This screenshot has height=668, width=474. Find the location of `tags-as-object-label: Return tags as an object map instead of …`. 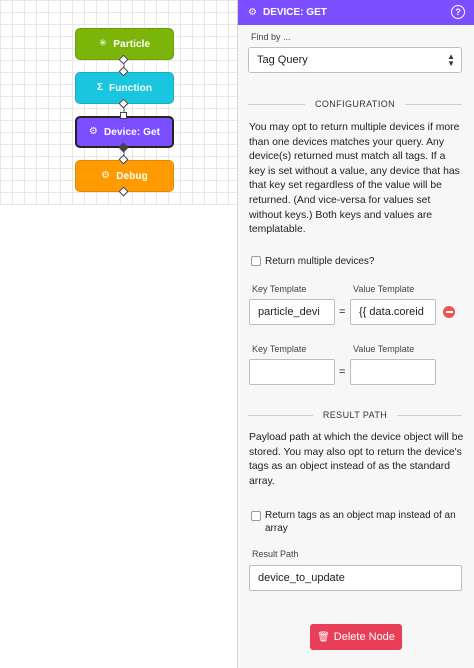

tags-as-object-label: Return tags as an object map instead of … is located at coordinates (360, 522).